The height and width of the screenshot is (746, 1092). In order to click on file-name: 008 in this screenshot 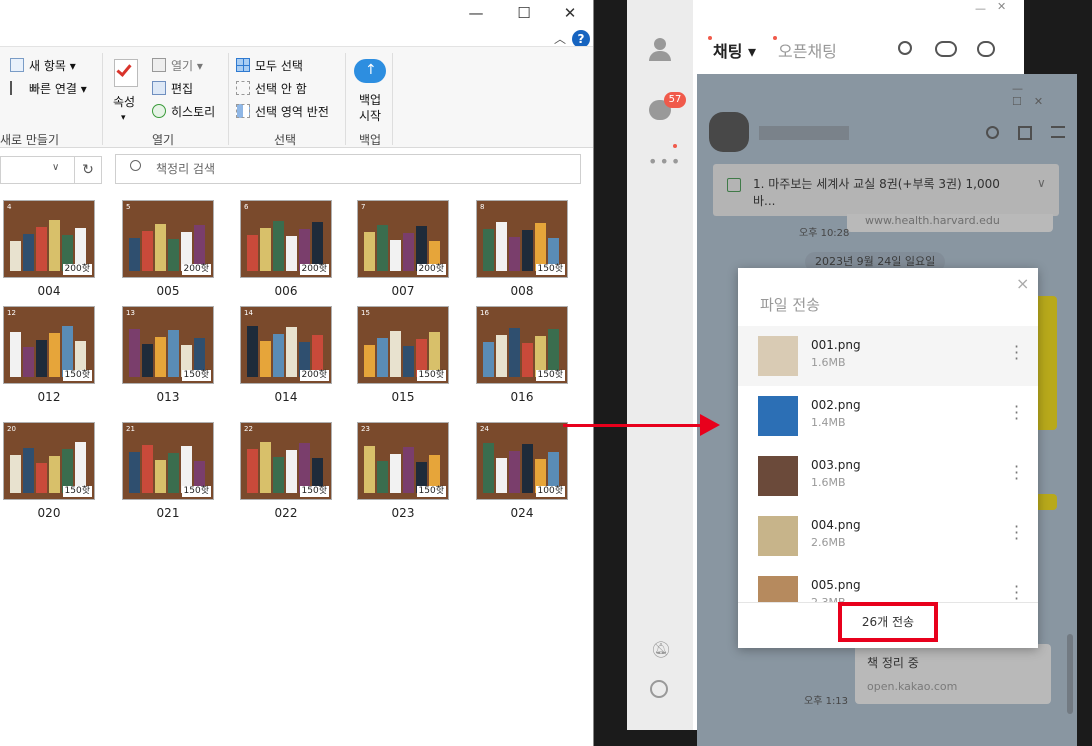, I will do `click(522, 291)`.